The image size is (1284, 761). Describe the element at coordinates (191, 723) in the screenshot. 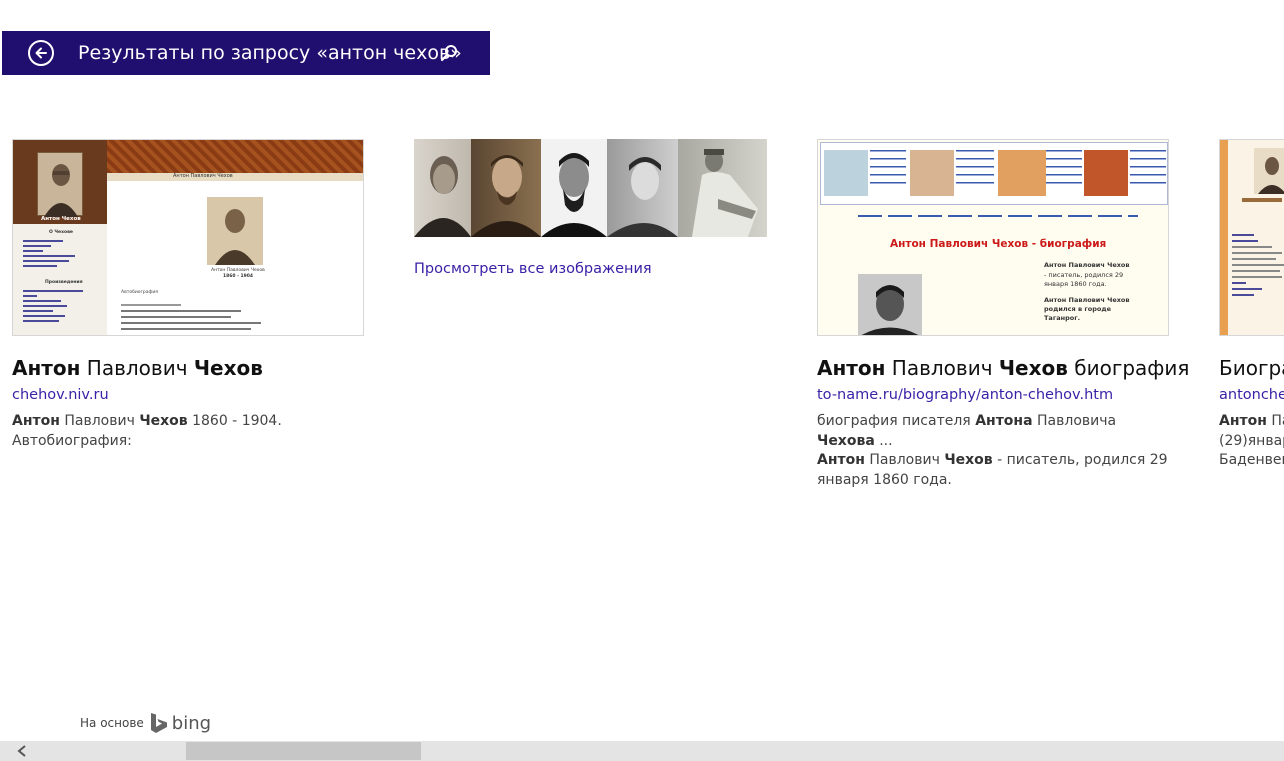

I see `bing-wordmark: bing` at that location.